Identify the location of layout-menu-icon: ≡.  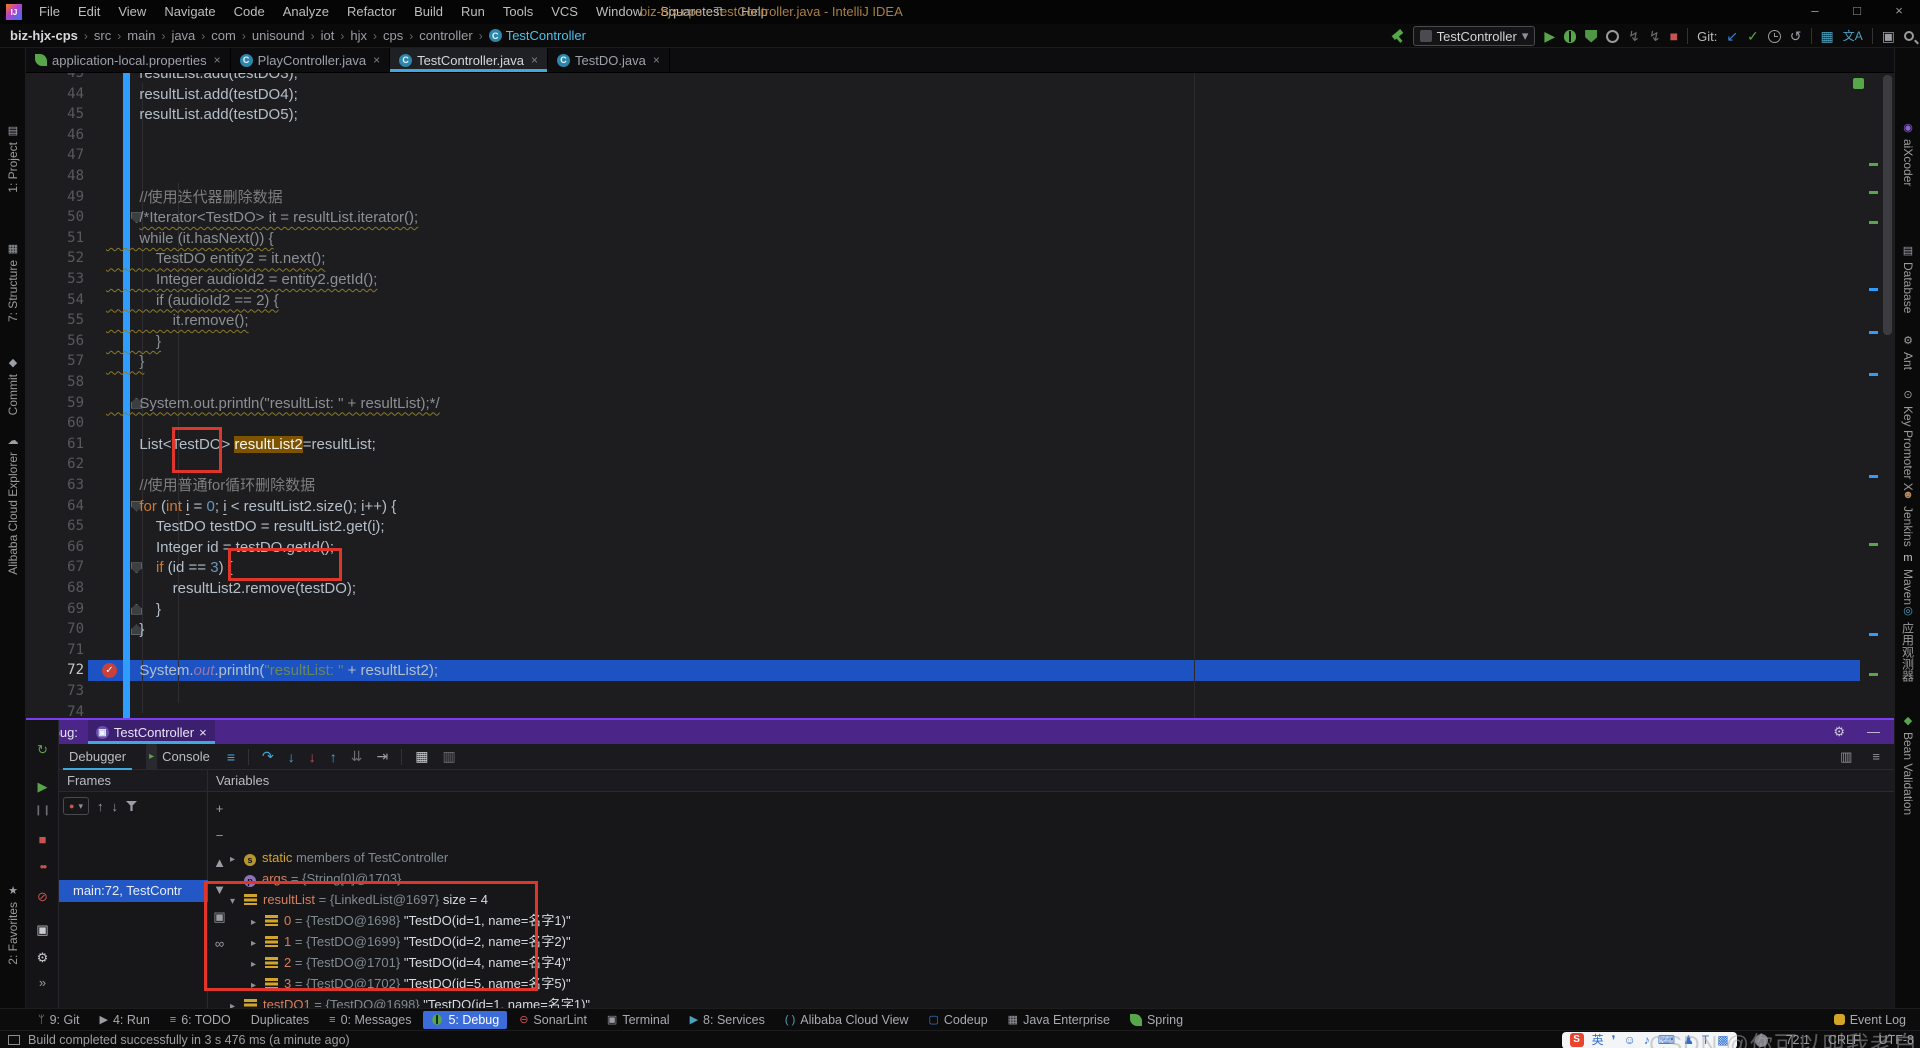
(231, 757).